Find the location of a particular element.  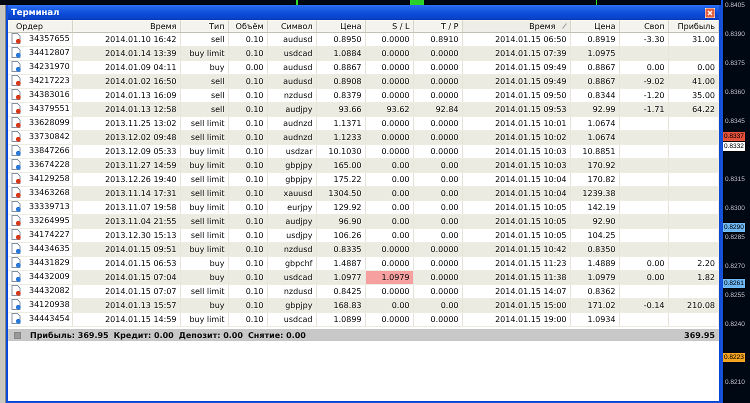

table-cell: 33847266 is located at coordinates (49, 150).